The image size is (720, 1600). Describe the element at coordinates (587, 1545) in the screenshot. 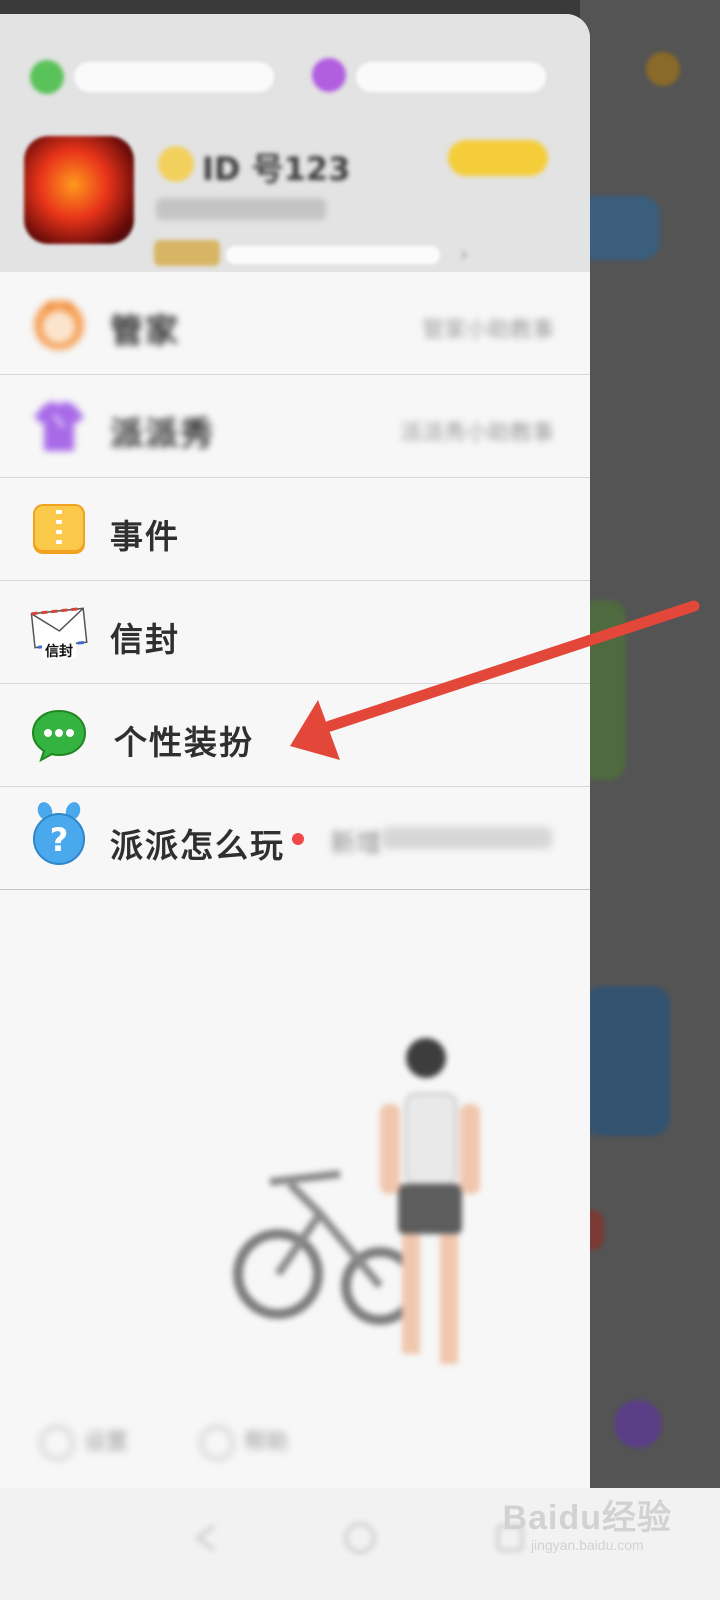

I see `watermark-sub: jingyan.baidu.com` at that location.